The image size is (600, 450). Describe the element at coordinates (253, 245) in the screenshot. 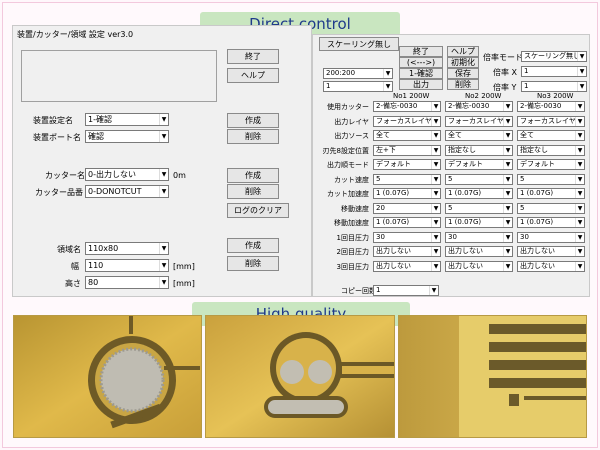

I see `area-create-button: 作成` at that location.